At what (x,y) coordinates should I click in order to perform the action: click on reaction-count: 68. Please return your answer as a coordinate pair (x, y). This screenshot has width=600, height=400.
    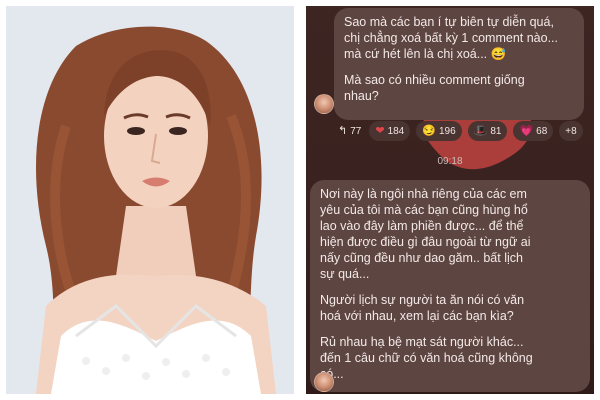
    Looking at the image, I should click on (542, 131).